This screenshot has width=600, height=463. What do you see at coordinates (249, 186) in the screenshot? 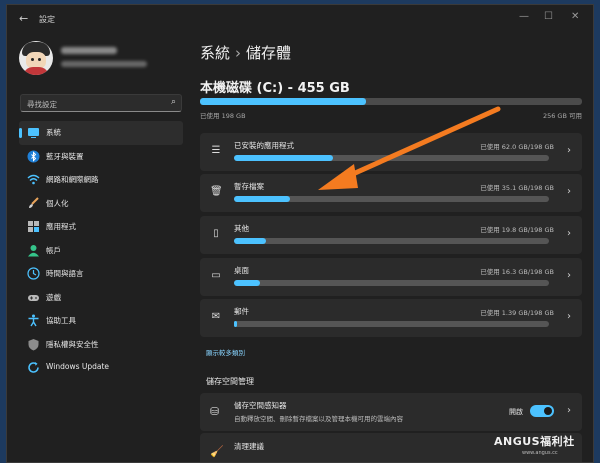
I see `category-name: 暫存檔案` at bounding box center [249, 186].